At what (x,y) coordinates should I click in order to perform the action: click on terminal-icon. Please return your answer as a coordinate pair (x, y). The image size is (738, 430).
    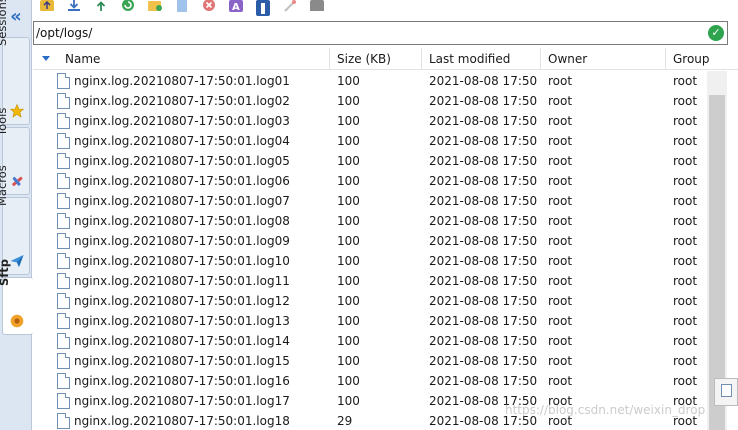
    Looking at the image, I should click on (317, 6).